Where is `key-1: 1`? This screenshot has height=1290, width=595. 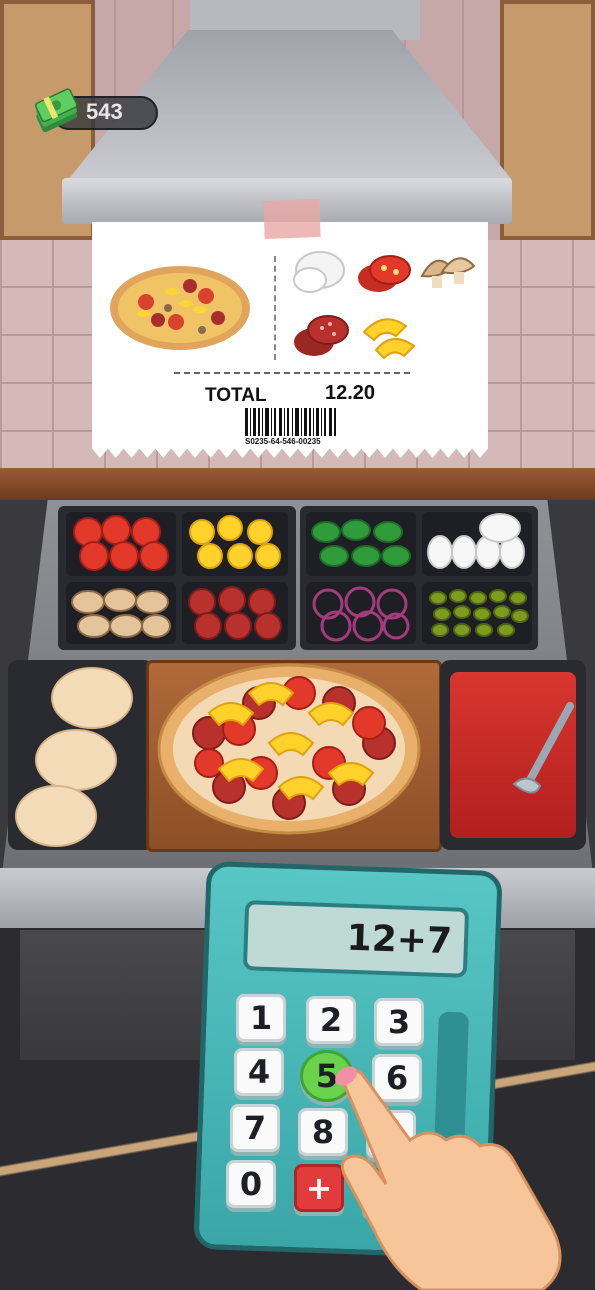
key-1: 1 is located at coordinates (261, 1018).